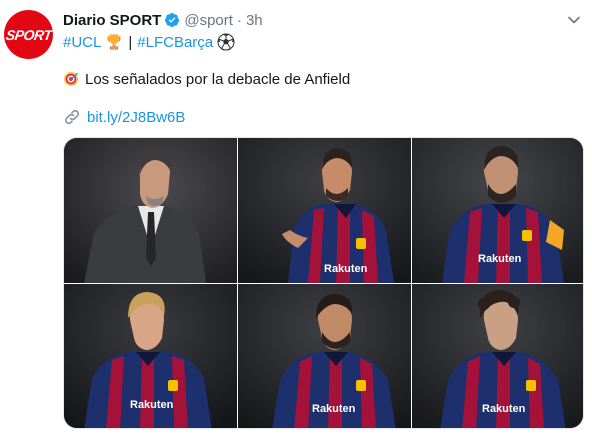  What do you see at coordinates (172, 20) in the screenshot?
I see `verified-badge-icon` at bounding box center [172, 20].